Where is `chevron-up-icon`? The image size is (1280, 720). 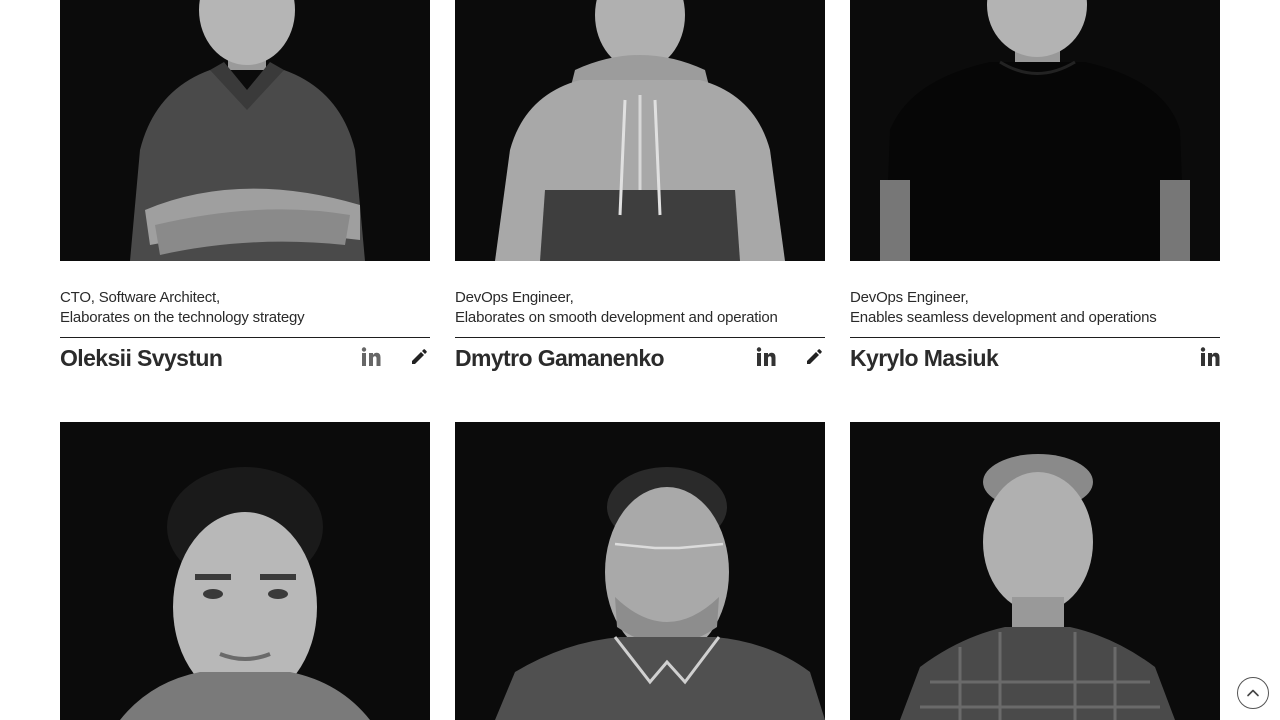 chevron-up-icon is located at coordinates (1253, 693).